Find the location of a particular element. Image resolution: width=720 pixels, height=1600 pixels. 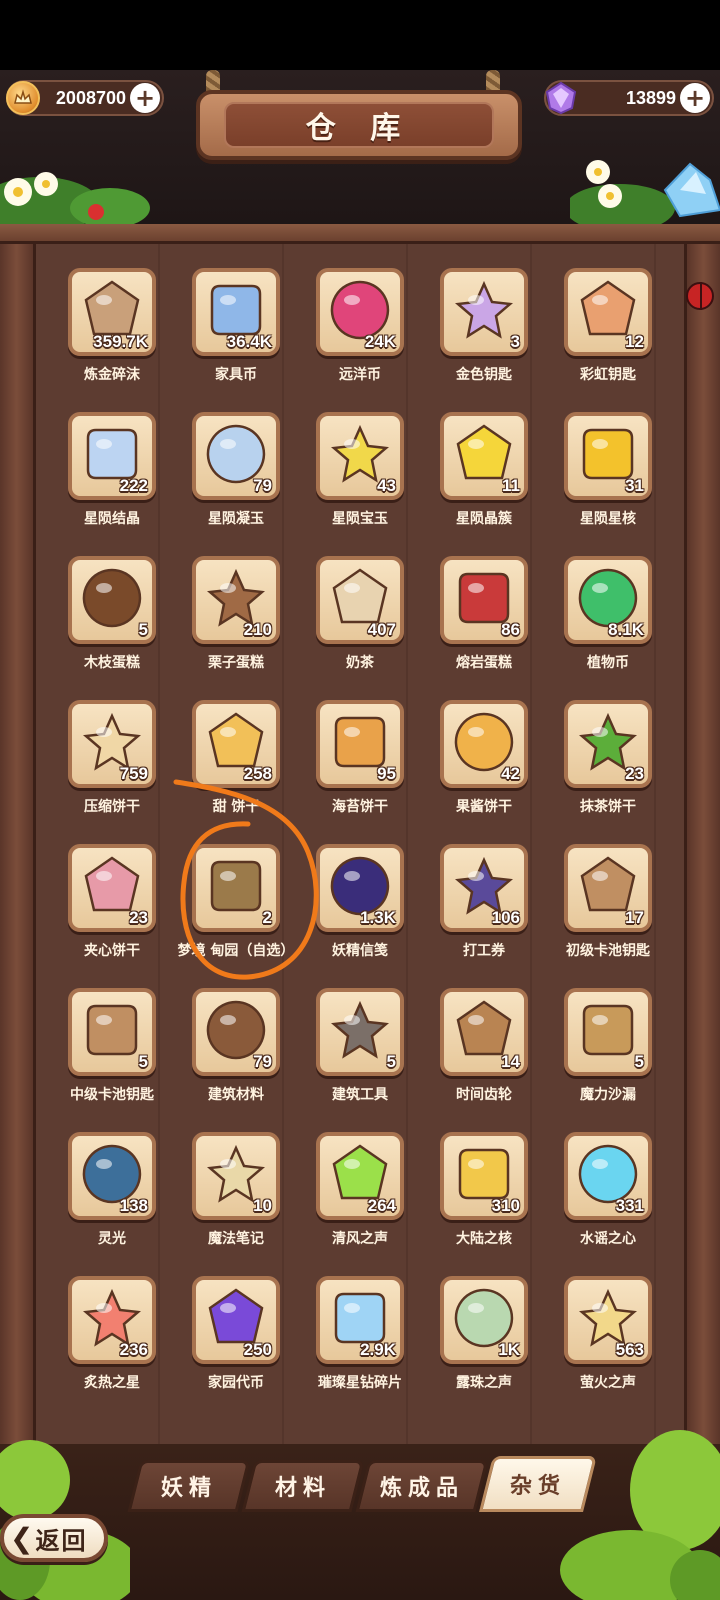

inventory-item: 236 炙热之星 is located at coordinates (118, 1341).